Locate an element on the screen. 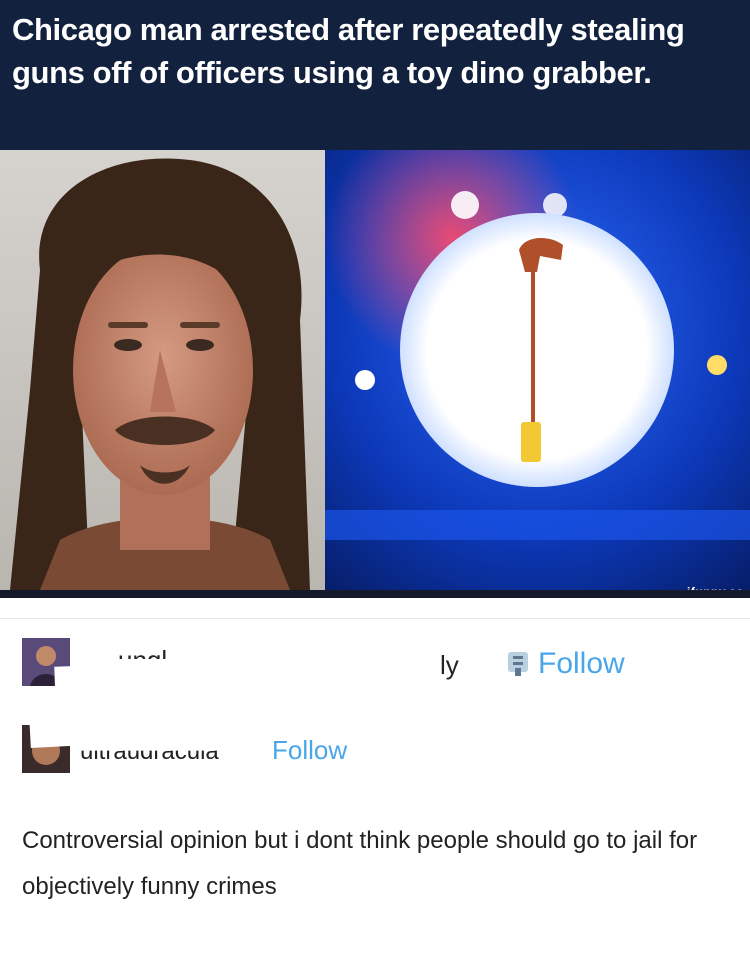 This screenshot has width=750, height=962. username-partial-right: ly is located at coordinates (449, 665).